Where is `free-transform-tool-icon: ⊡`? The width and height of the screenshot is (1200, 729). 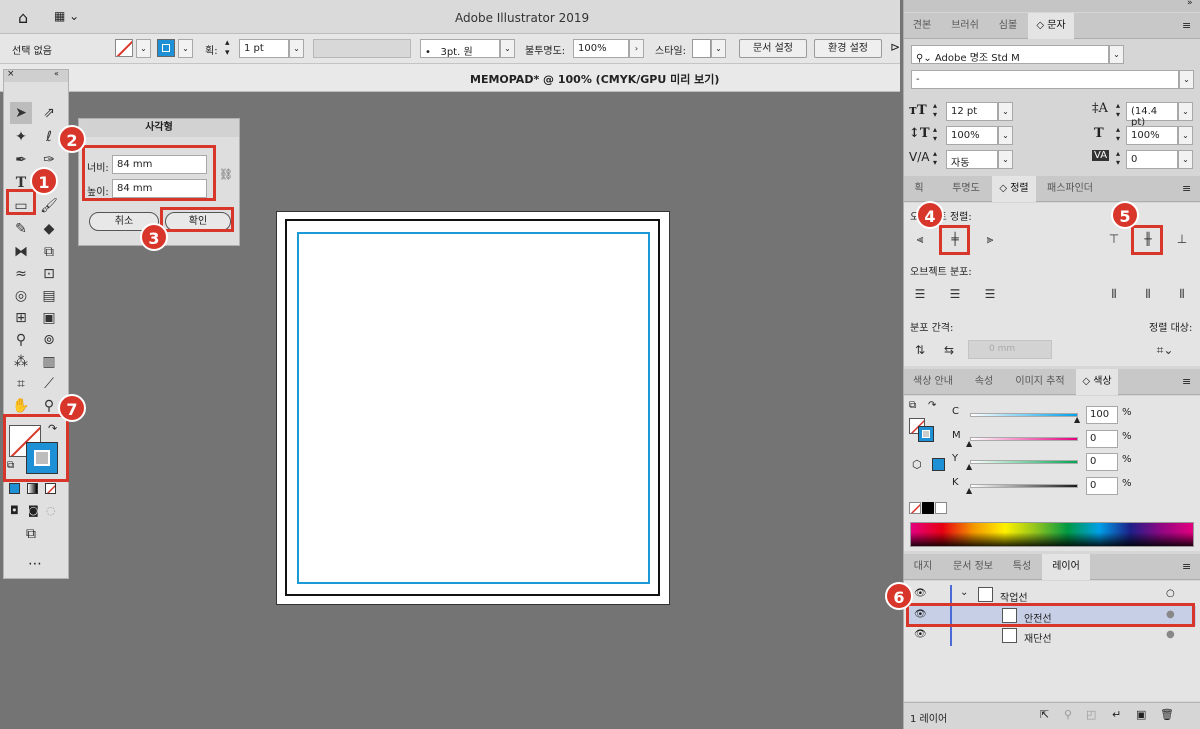
free-transform-tool-icon: ⊡ is located at coordinates (49, 274).